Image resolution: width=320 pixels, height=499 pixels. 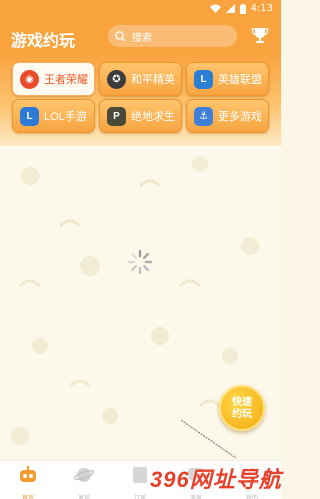 I want to click on planet-icon, so click(x=84, y=475).